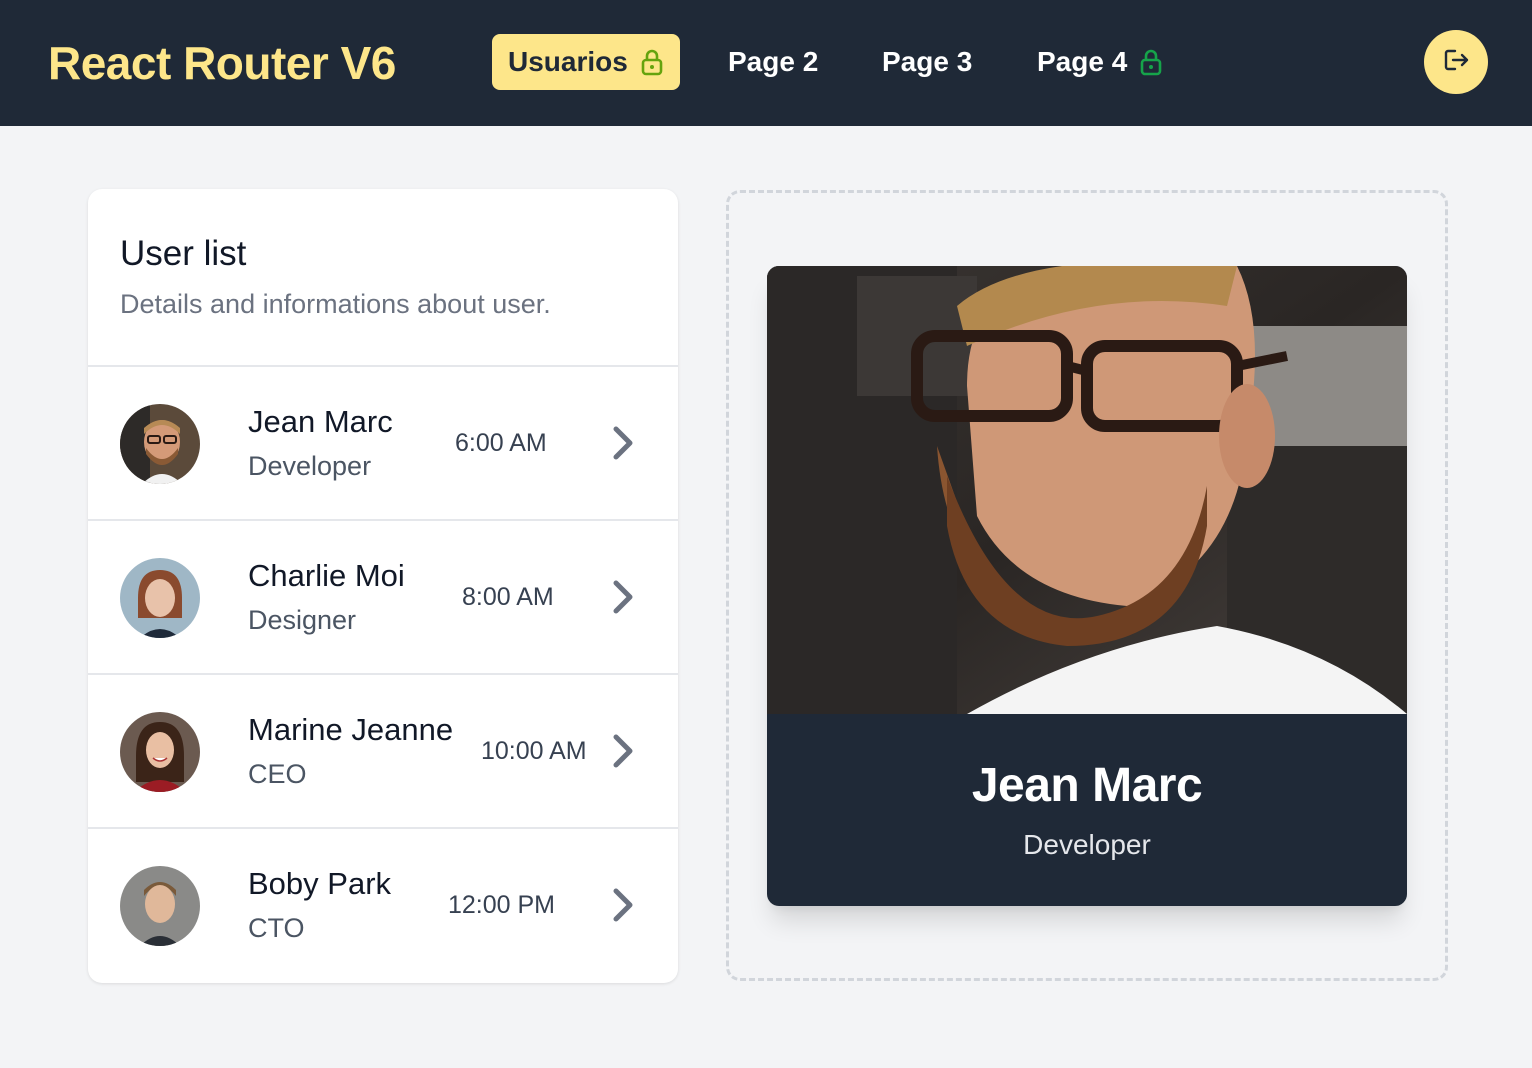  I want to click on logout-button, so click(1456, 62).